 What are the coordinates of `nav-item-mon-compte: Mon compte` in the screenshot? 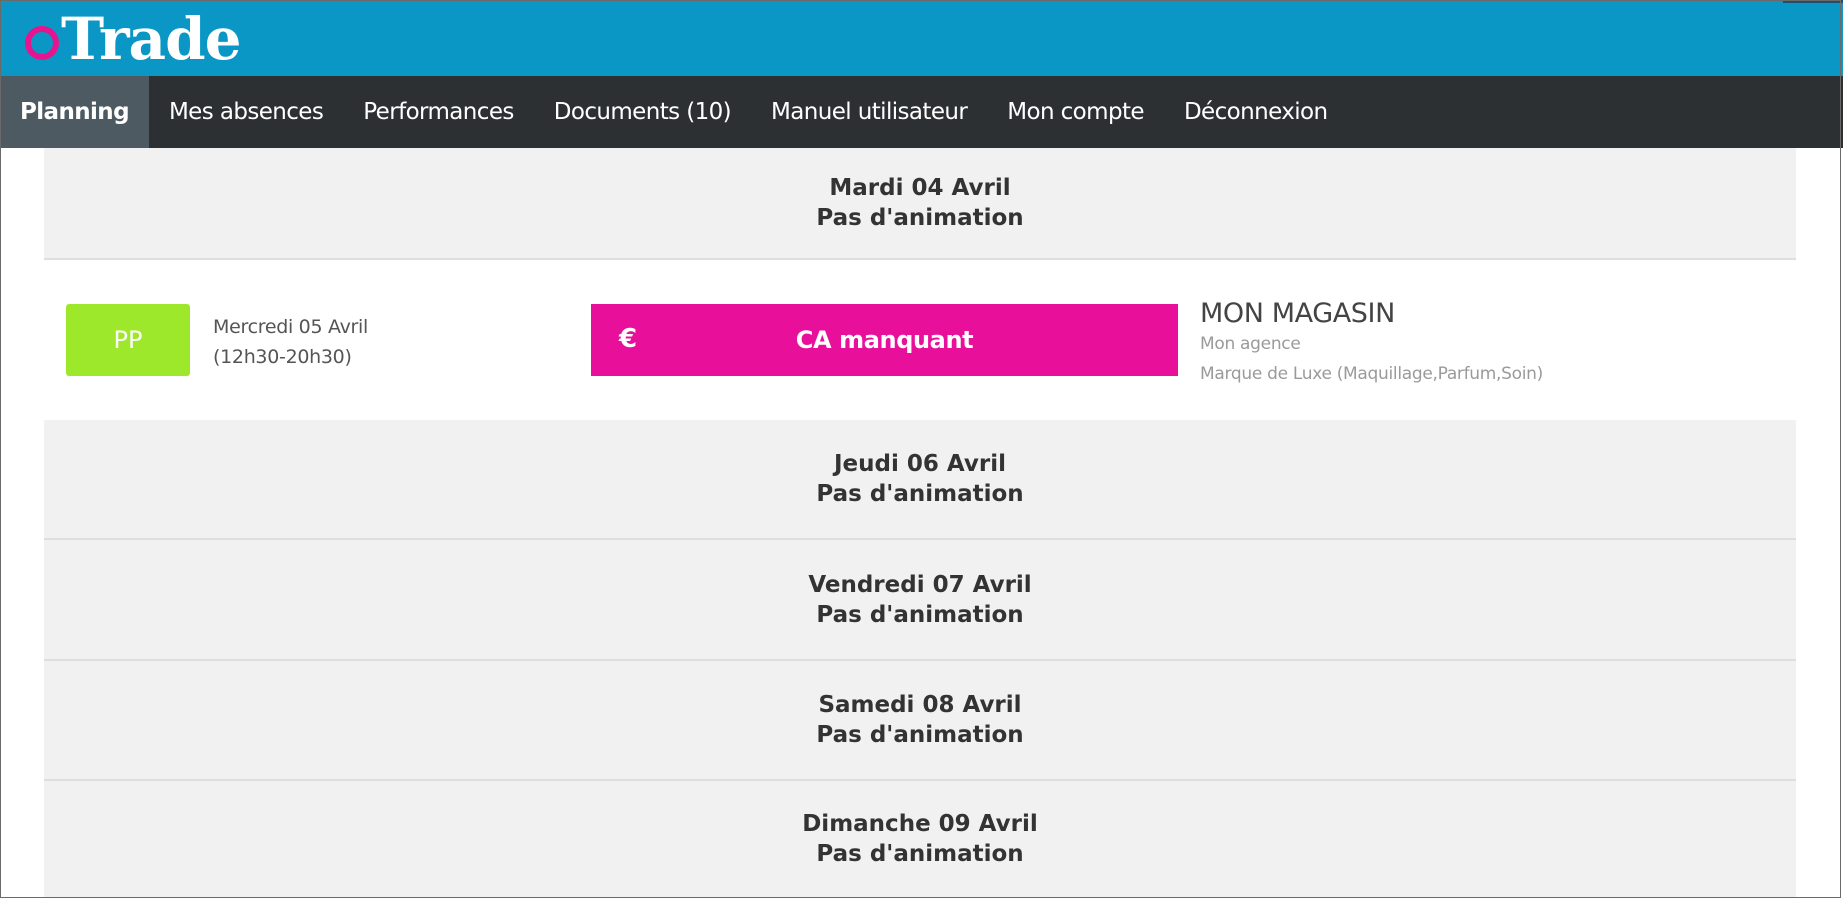 It's located at (1075, 112).